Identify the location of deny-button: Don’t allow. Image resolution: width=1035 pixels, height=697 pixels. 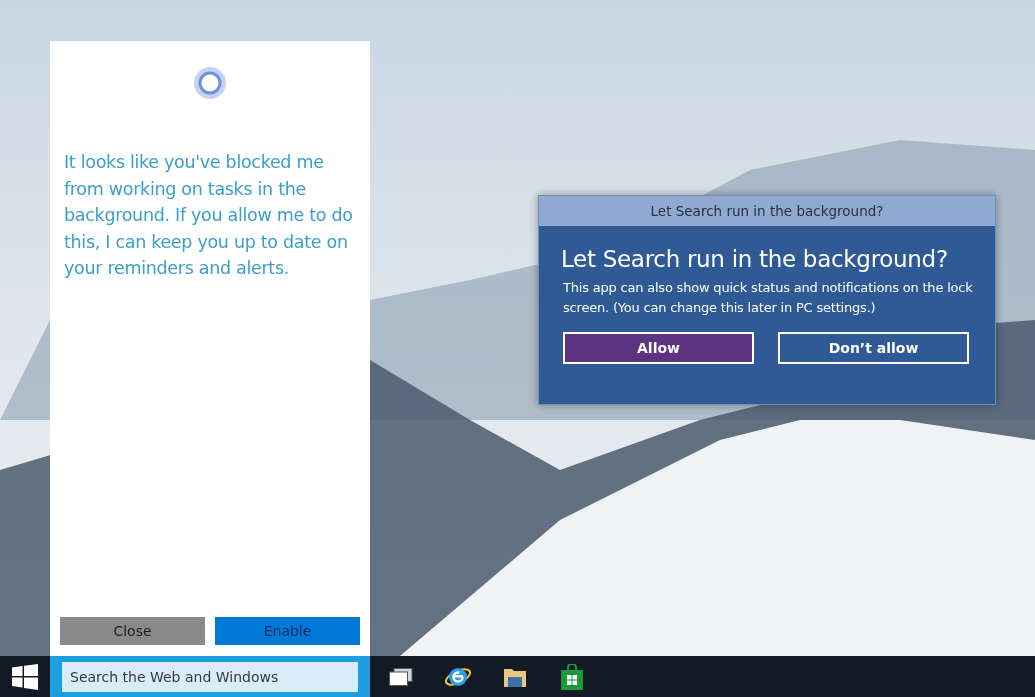
(873, 348).